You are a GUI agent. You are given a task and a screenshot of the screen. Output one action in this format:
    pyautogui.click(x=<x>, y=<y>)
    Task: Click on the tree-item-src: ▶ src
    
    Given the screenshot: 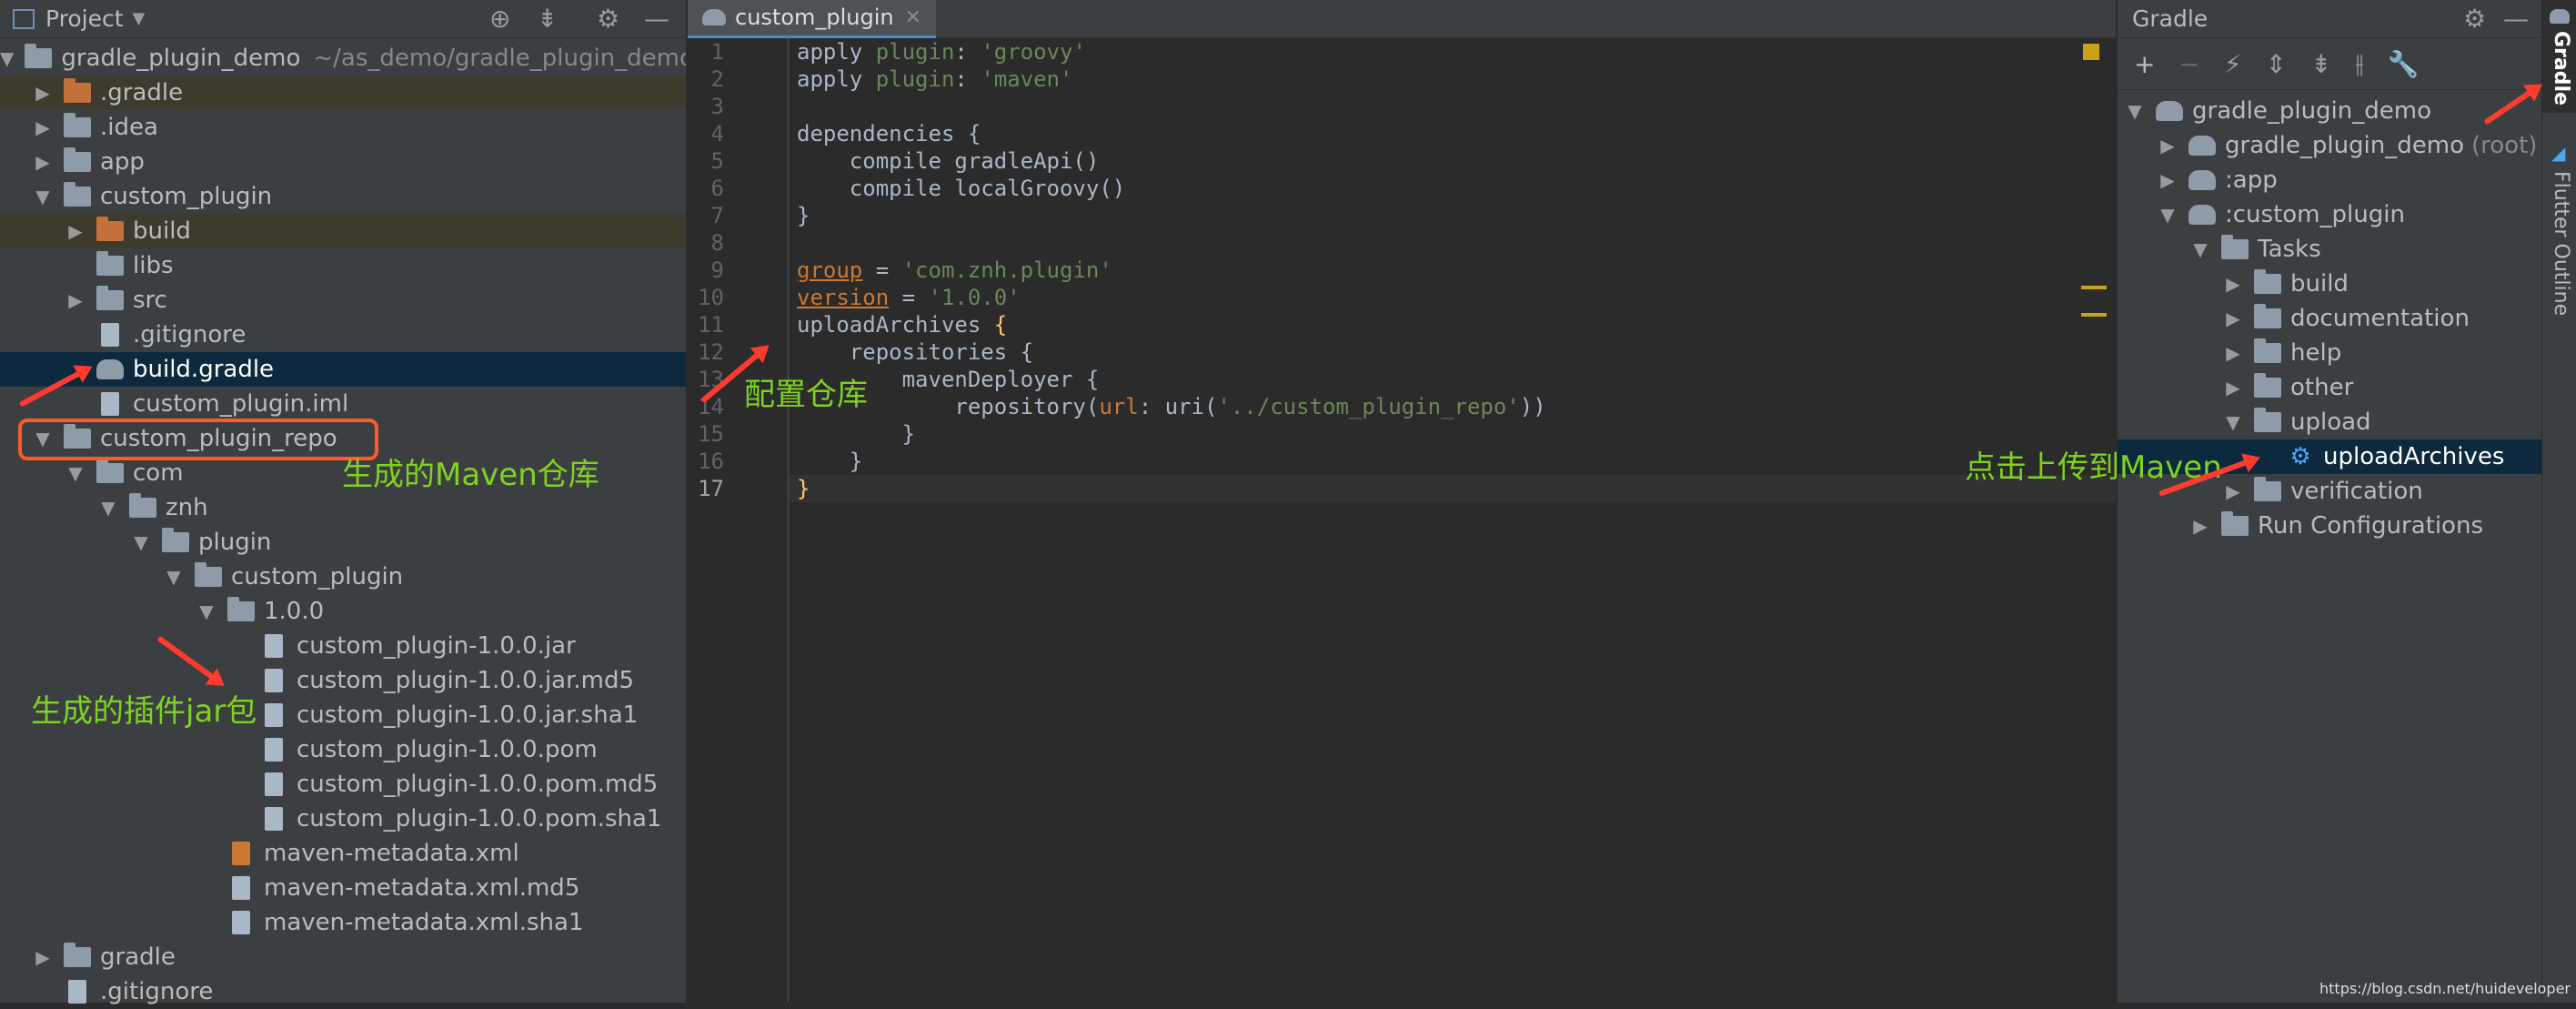 What is the action you would take?
    pyautogui.click(x=343, y=300)
    